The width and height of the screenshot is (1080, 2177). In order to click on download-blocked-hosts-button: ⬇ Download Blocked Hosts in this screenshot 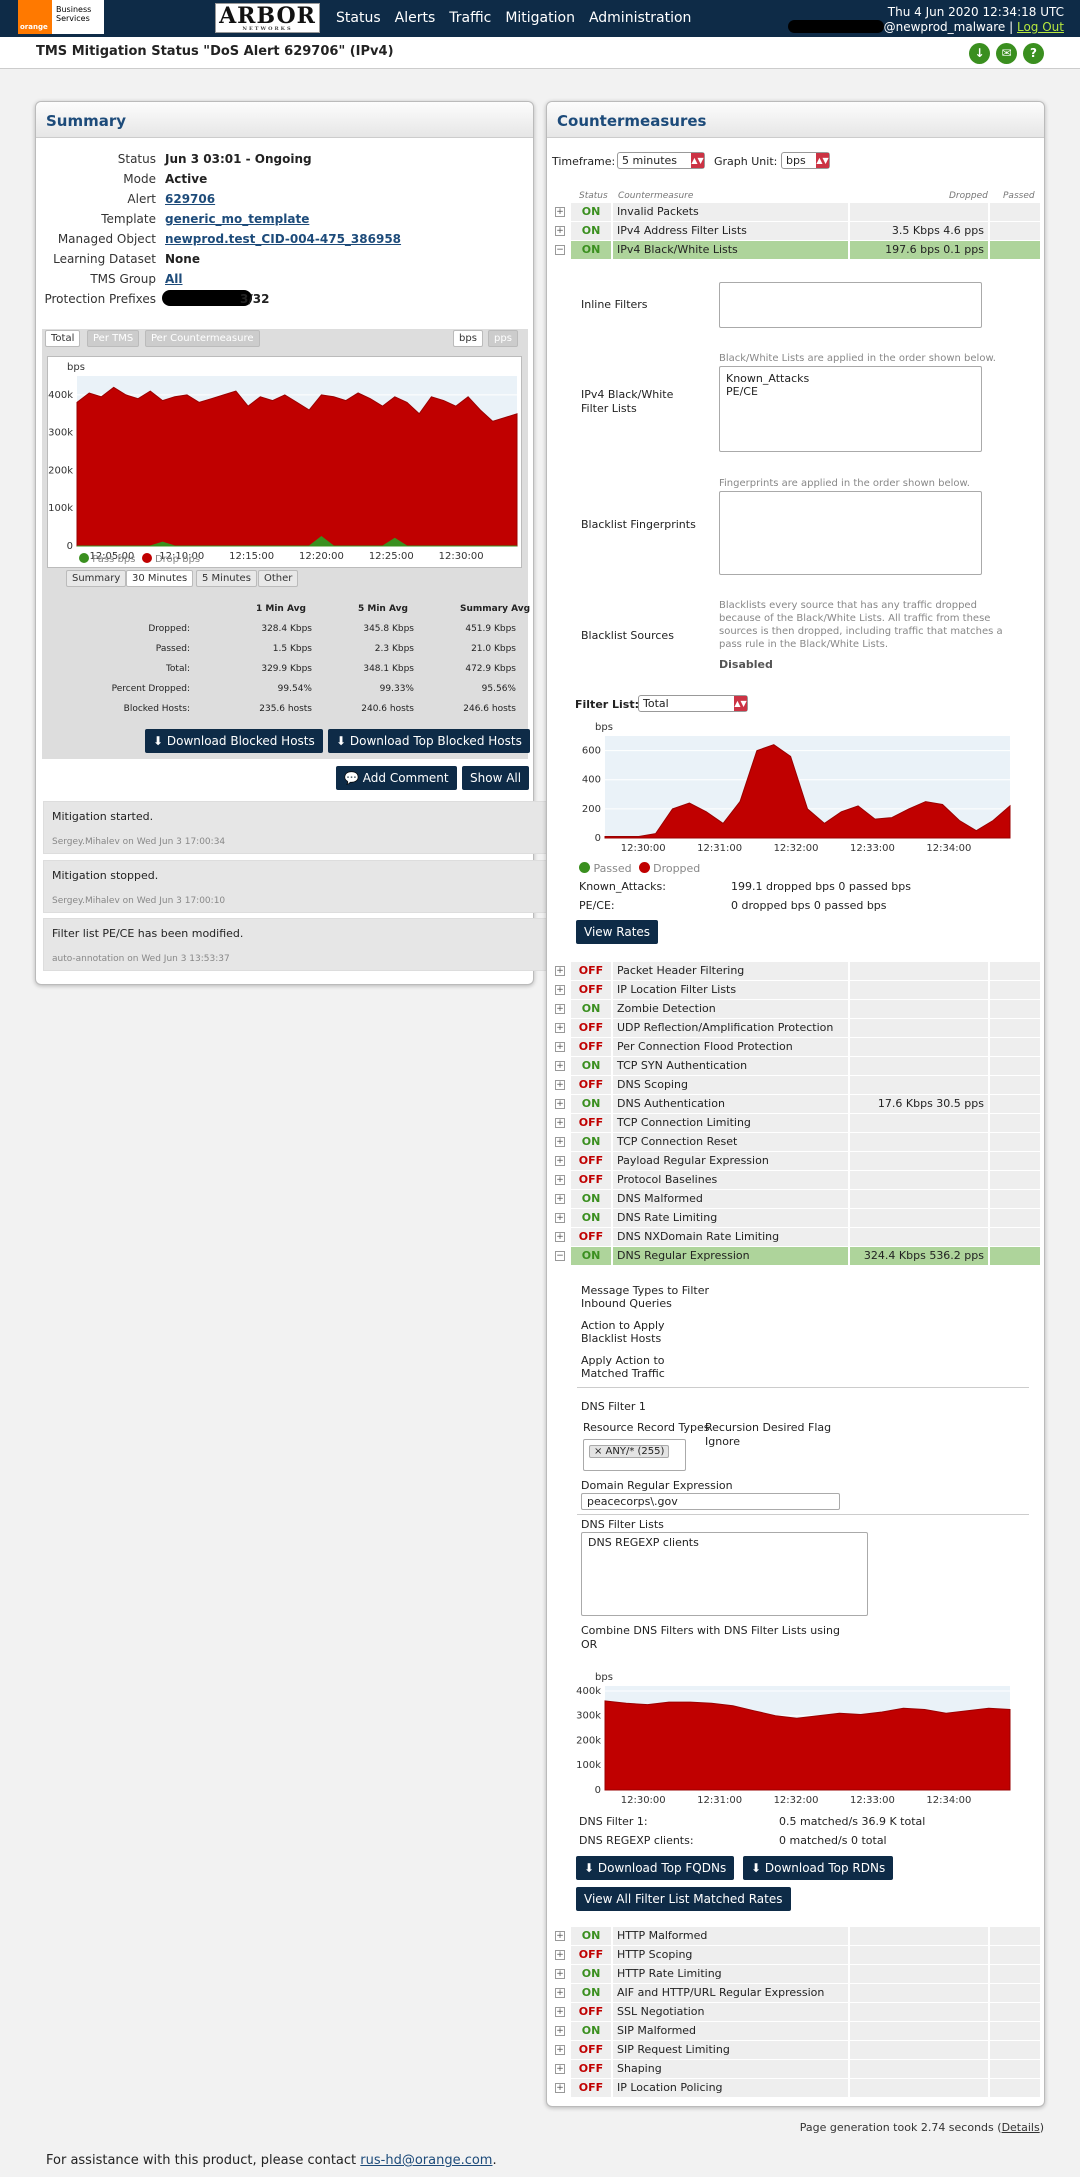, I will do `click(234, 741)`.